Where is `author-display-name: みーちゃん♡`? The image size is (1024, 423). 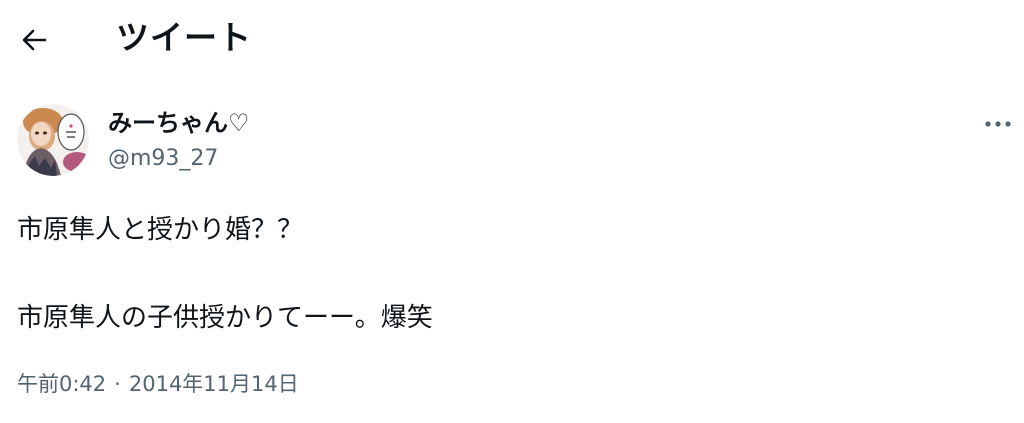 author-display-name: みーちゃん♡ is located at coordinates (179, 123).